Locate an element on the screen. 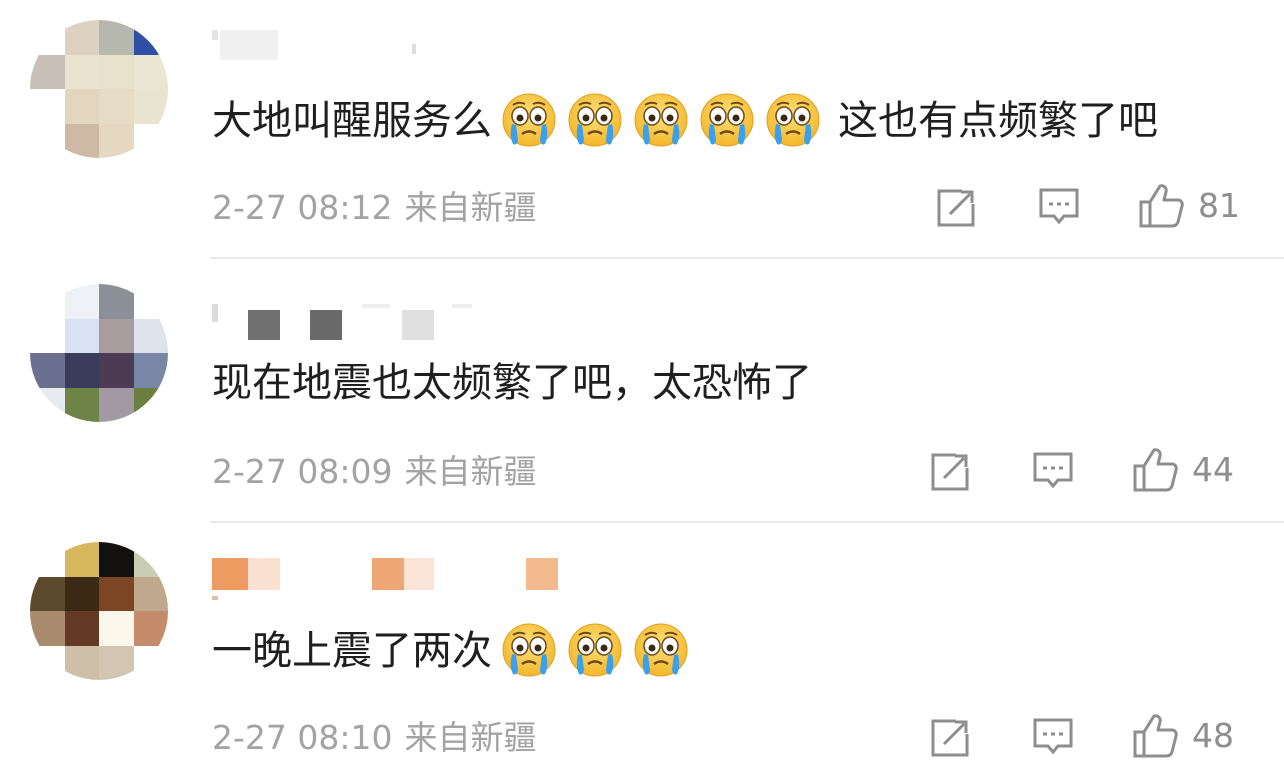 The height and width of the screenshot is (778, 1284). comment-text: 一晚上震了两次 is located at coordinates (455, 651).